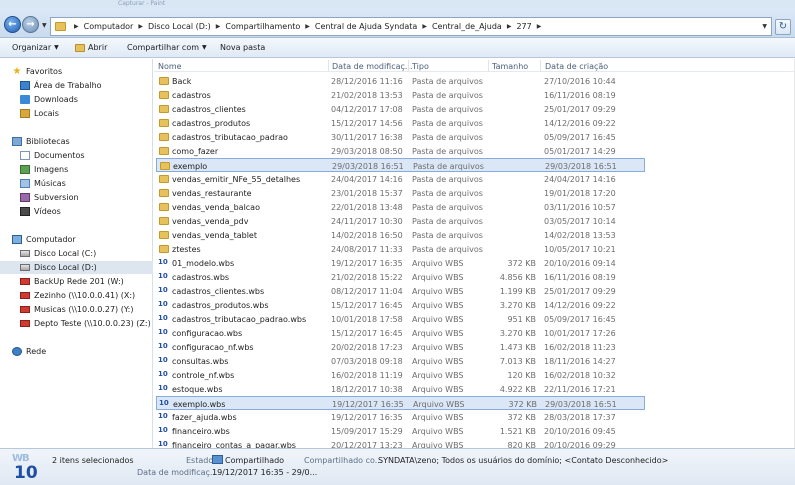 The image size is (795, 485). I want to click on open-button: Abrir, so click(91, 47).